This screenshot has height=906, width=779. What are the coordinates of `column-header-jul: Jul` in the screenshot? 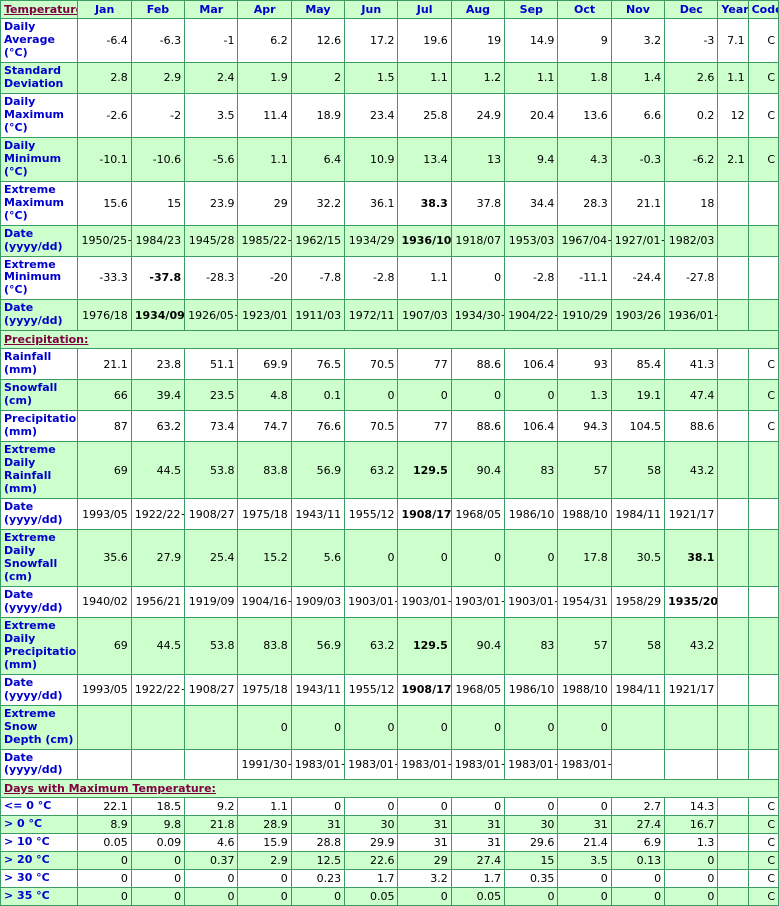 It's located at (424, 9).